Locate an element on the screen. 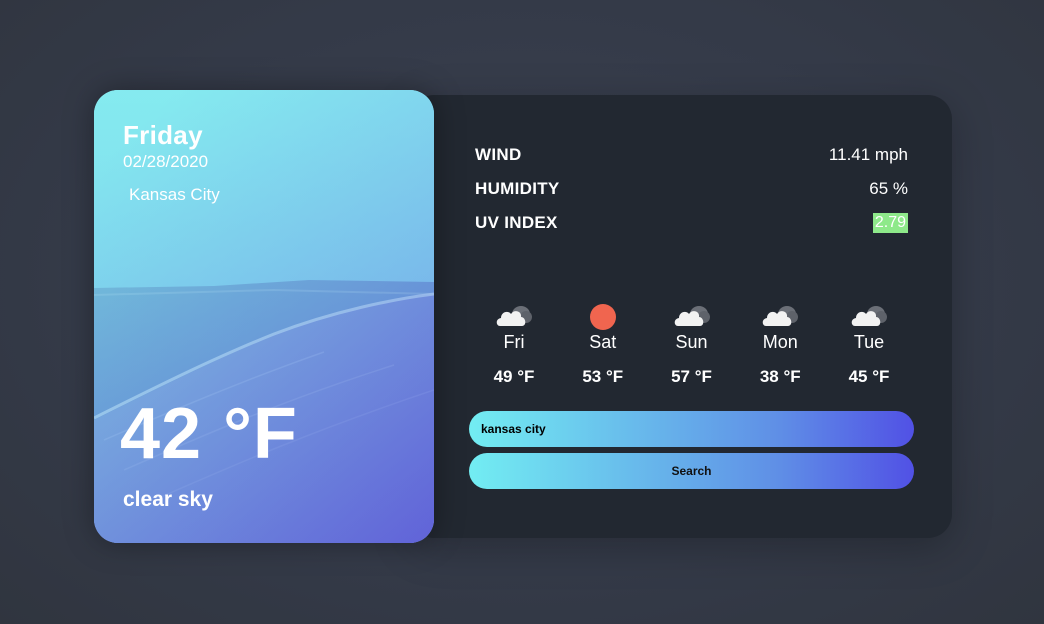 The height and width of the screenshot is (624, 1044). forecast-day-label: Sun is located at coordinates (691, 342).